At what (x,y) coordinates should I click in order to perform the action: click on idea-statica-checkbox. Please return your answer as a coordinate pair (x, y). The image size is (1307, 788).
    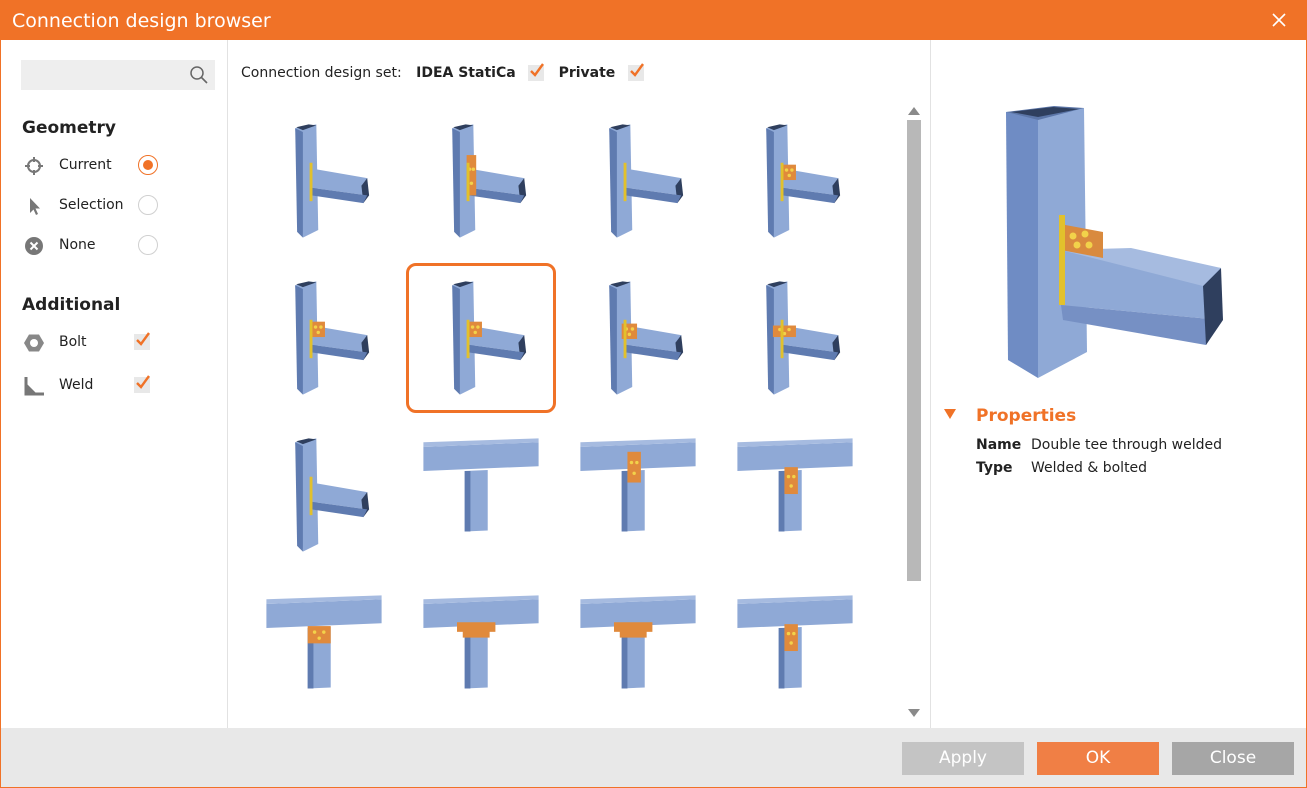
    Looking at the image, I should click on (536, 72).